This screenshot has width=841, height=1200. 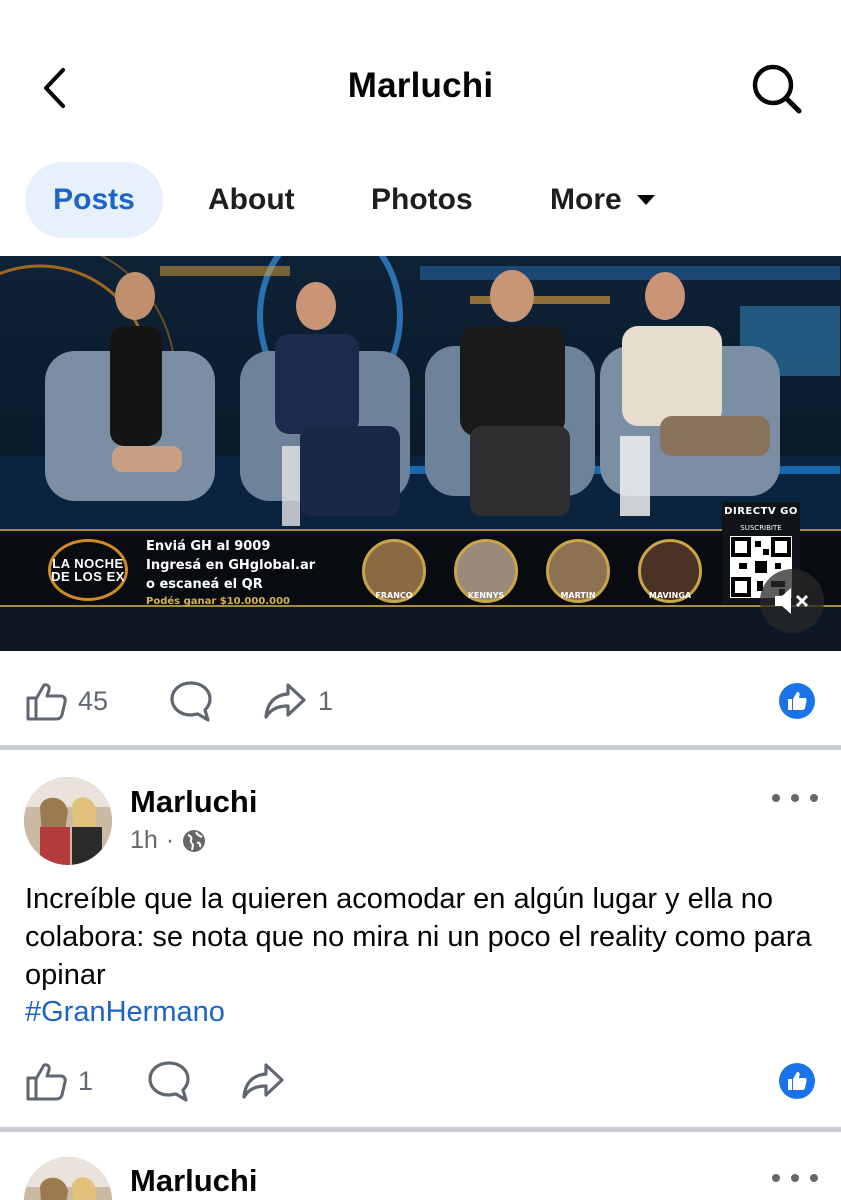 I want to click on caret-down-icon, so click(x=645, y=200).